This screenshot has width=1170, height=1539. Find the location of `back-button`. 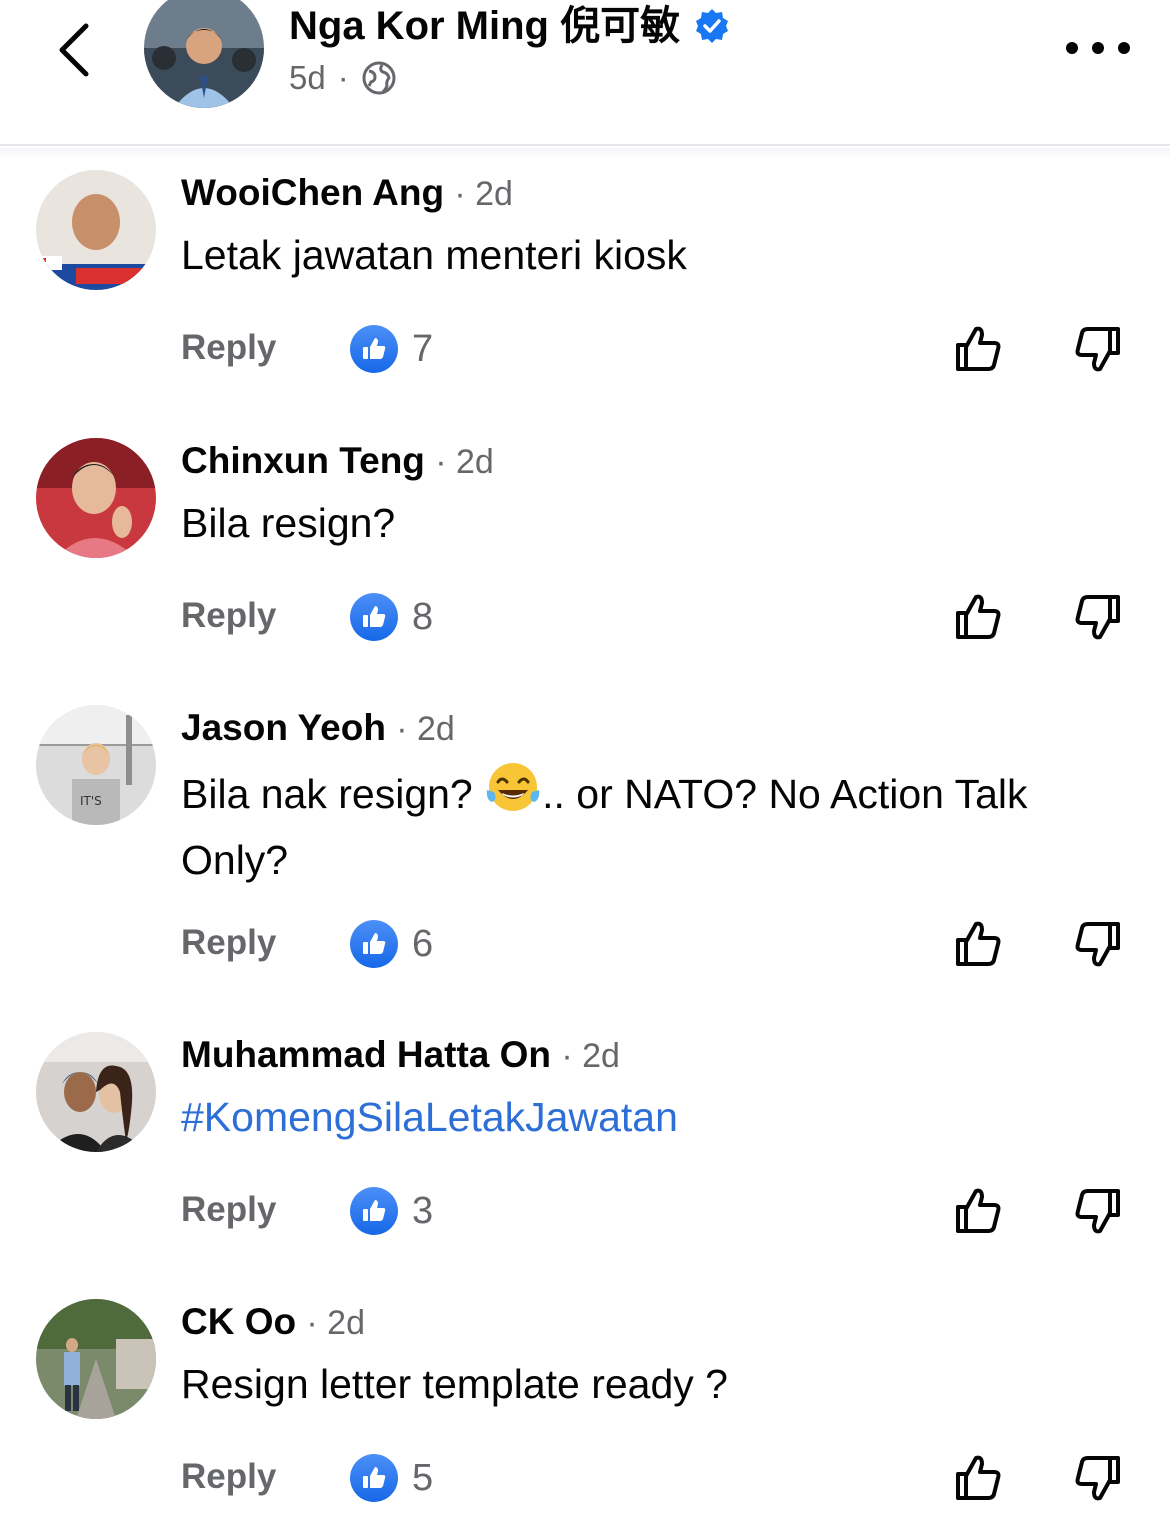

back-button is located at coordinates (74, 50).